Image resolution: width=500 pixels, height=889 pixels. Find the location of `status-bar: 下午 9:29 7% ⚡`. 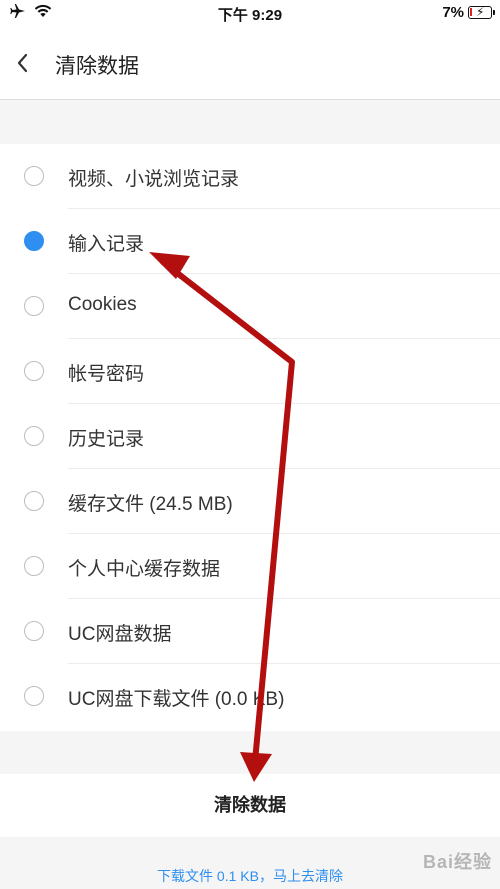

status-bar: 下午 9:29 7% ⚡ is located at coordinates (250, 13).